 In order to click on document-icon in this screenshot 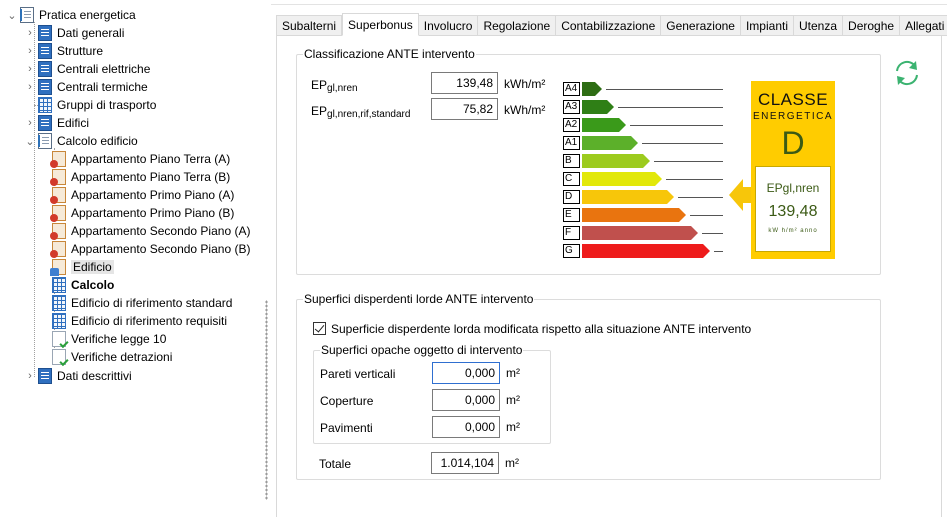, I will do `click(45, 141)`.